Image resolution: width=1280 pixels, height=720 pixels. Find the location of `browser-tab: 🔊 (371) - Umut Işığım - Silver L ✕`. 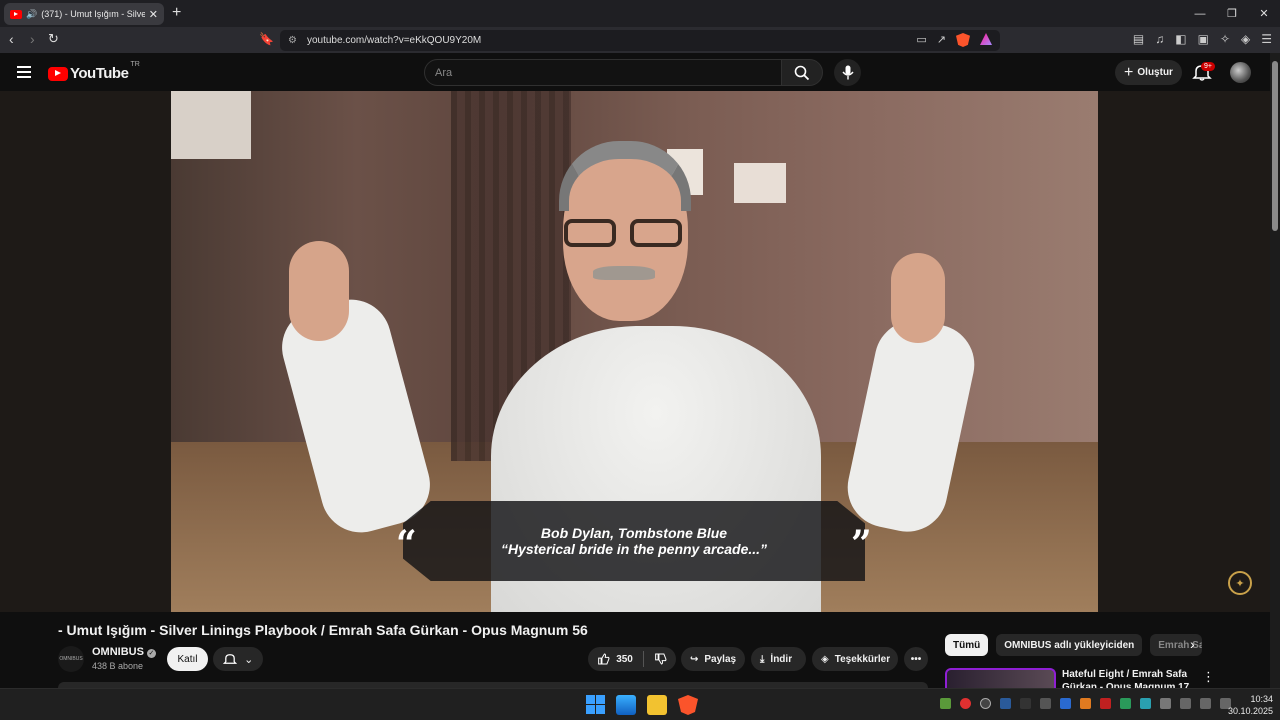

browser-tab: 🔊 (371) - Umut Işığım - Silver L ✕ is located at coordinates (84, 14).